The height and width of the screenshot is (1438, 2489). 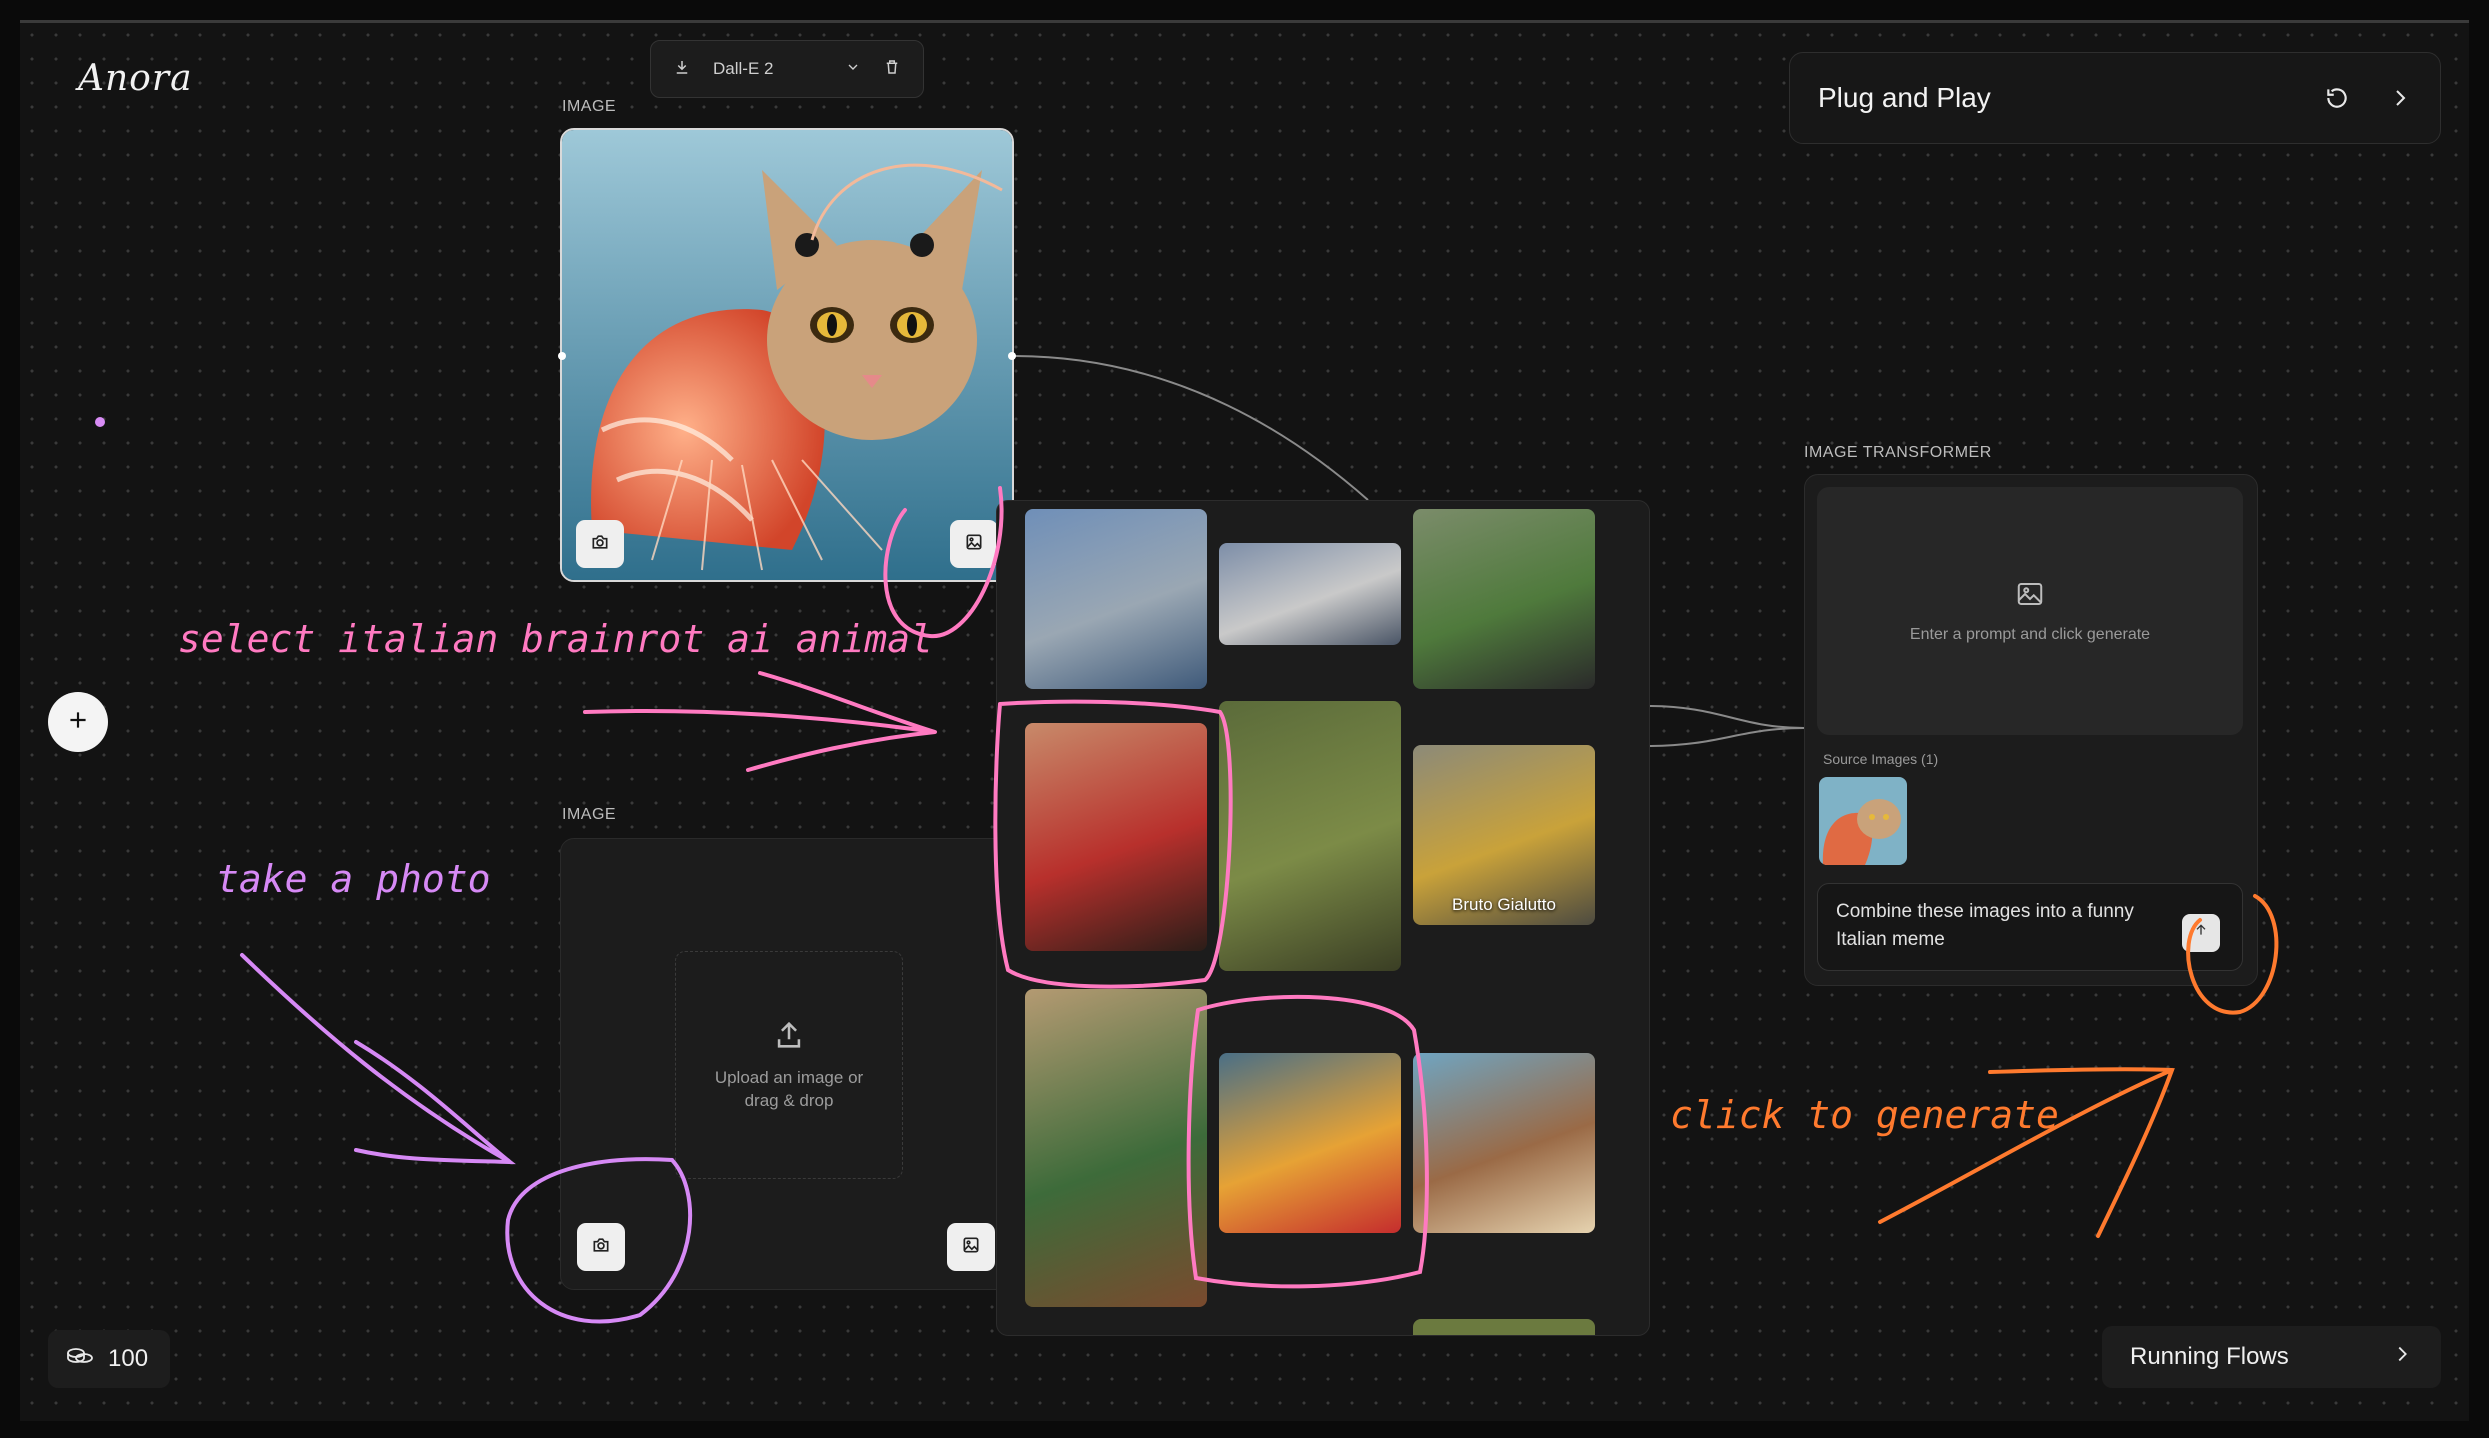 I want to click on annotation-generate-text: click to generate, so click(x=1864, y=1115).